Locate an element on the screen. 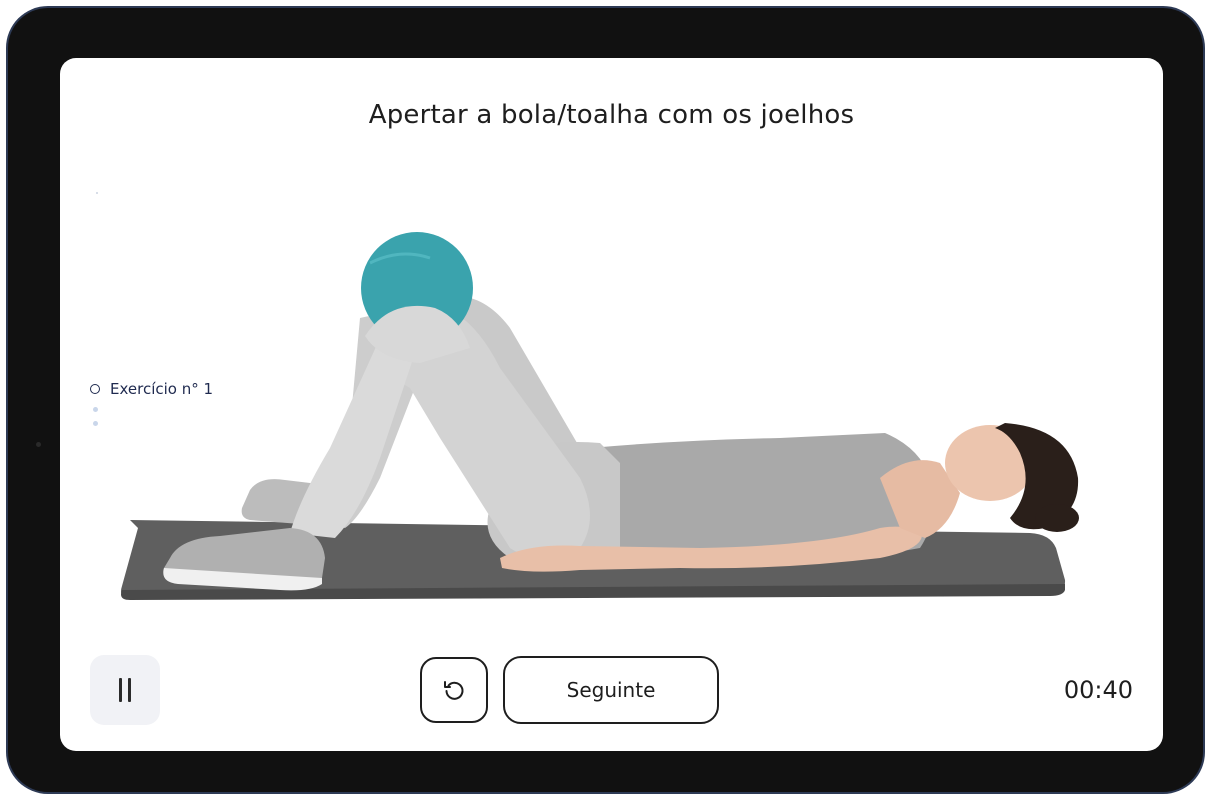 This screenshot has width=1211, height=798. restart-icon is located at coordinates (454, 690).